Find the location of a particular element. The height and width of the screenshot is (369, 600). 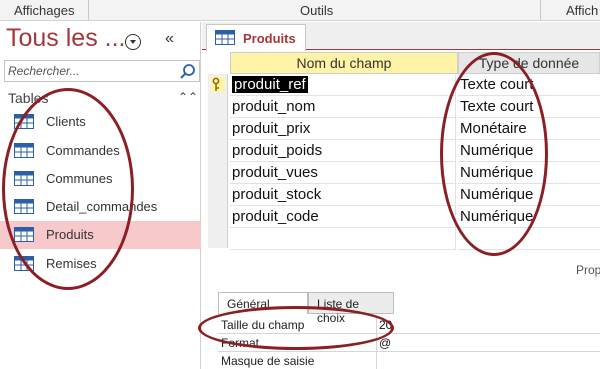

tab-produits: Produits is located at coordinates (256, 37).